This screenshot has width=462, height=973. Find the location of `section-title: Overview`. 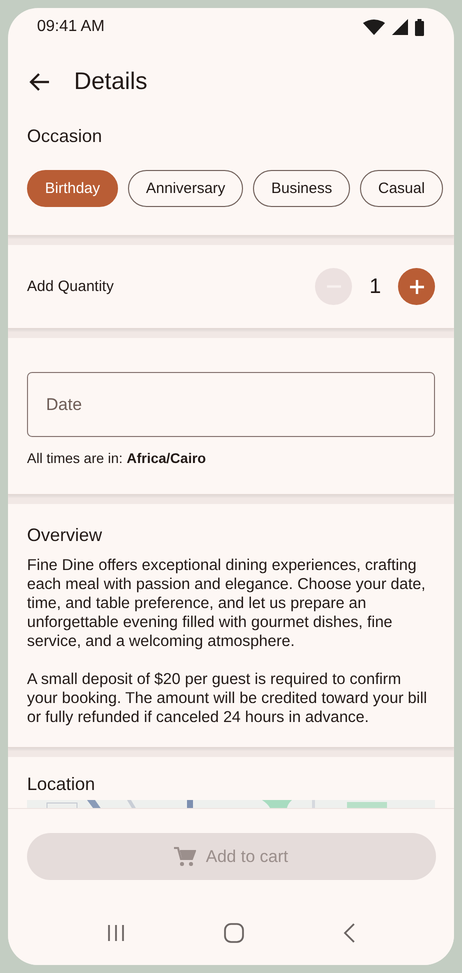

section-title: Overview is located at coordinates (65, 535).